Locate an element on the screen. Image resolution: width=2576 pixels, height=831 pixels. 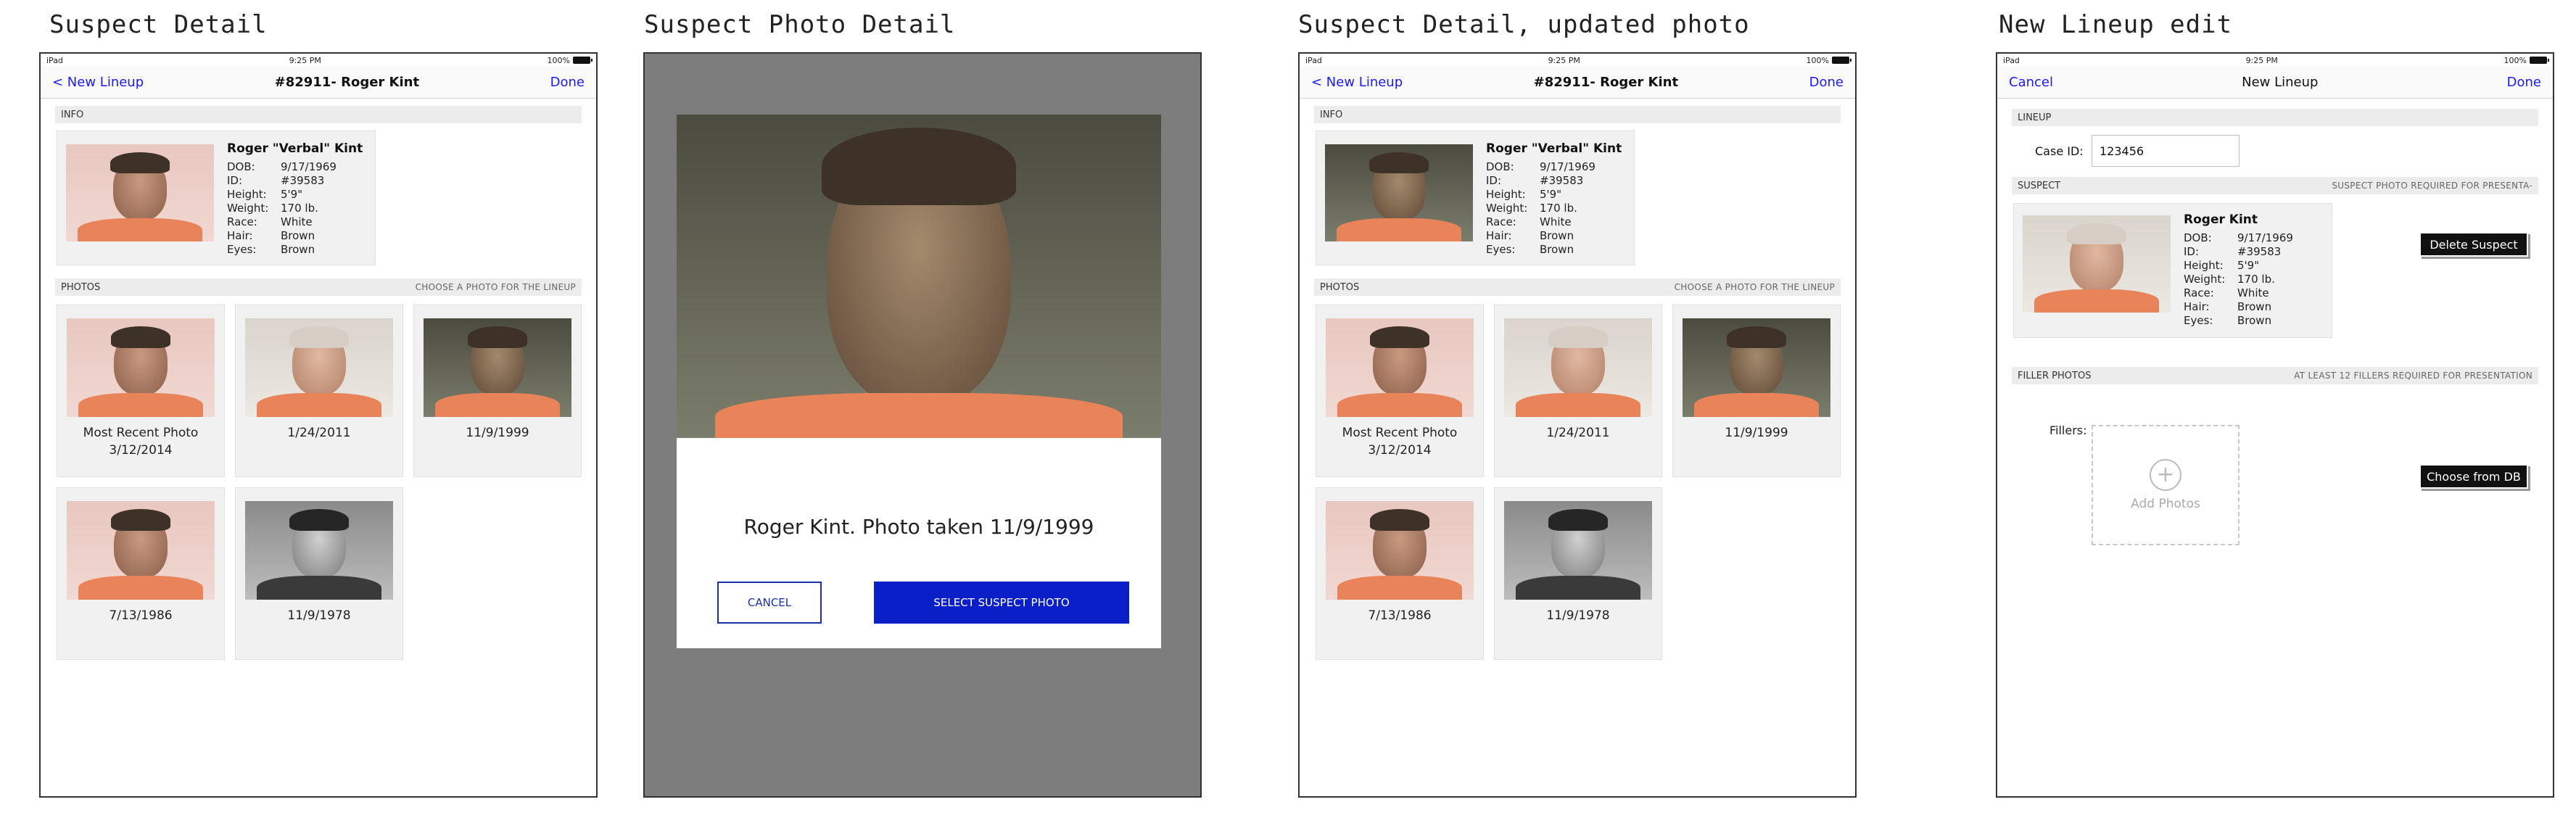
screen-title-lineup-edit: New Lineup edit is located at coordinates (2116, 24).